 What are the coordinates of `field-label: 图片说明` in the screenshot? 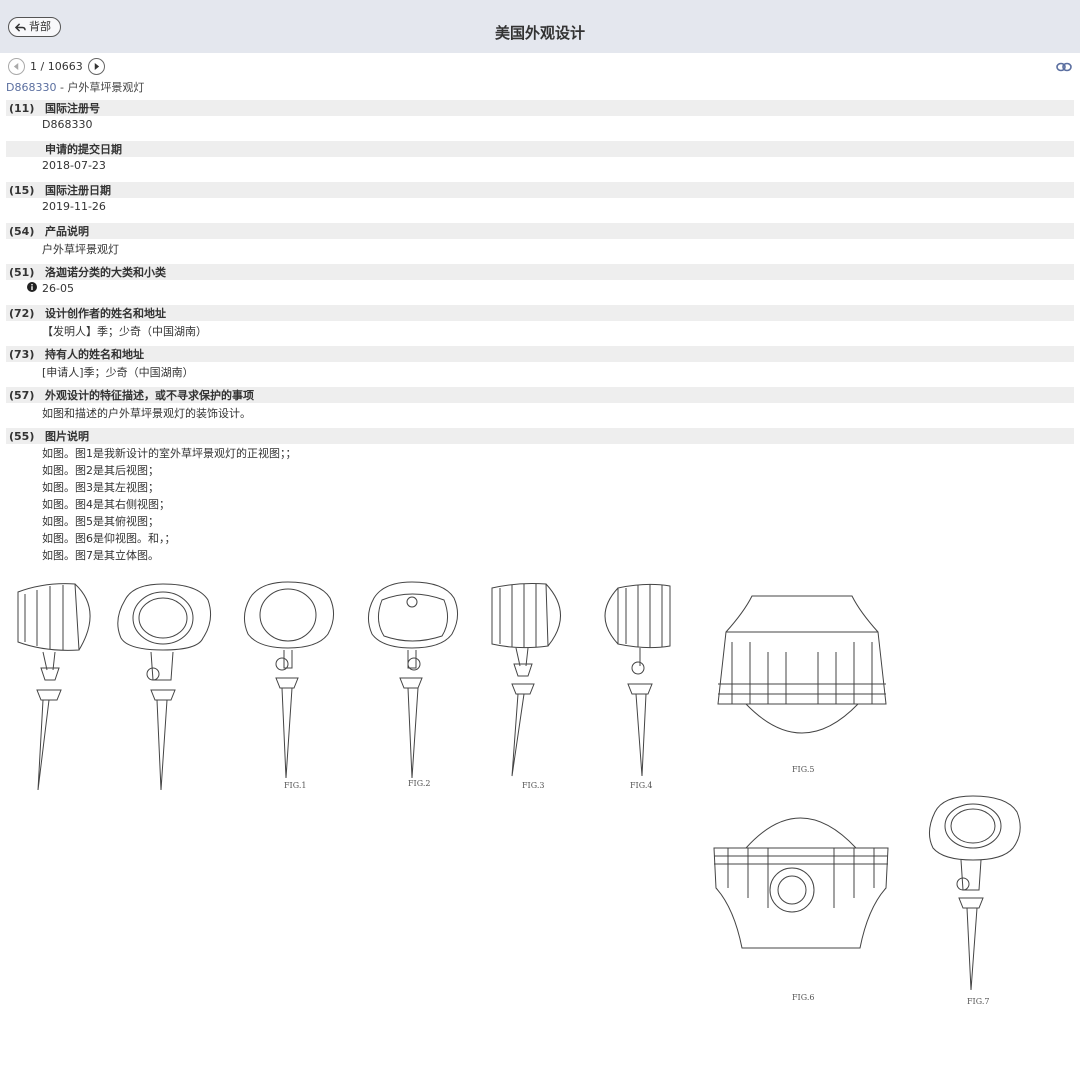 It's located at (67, 436).